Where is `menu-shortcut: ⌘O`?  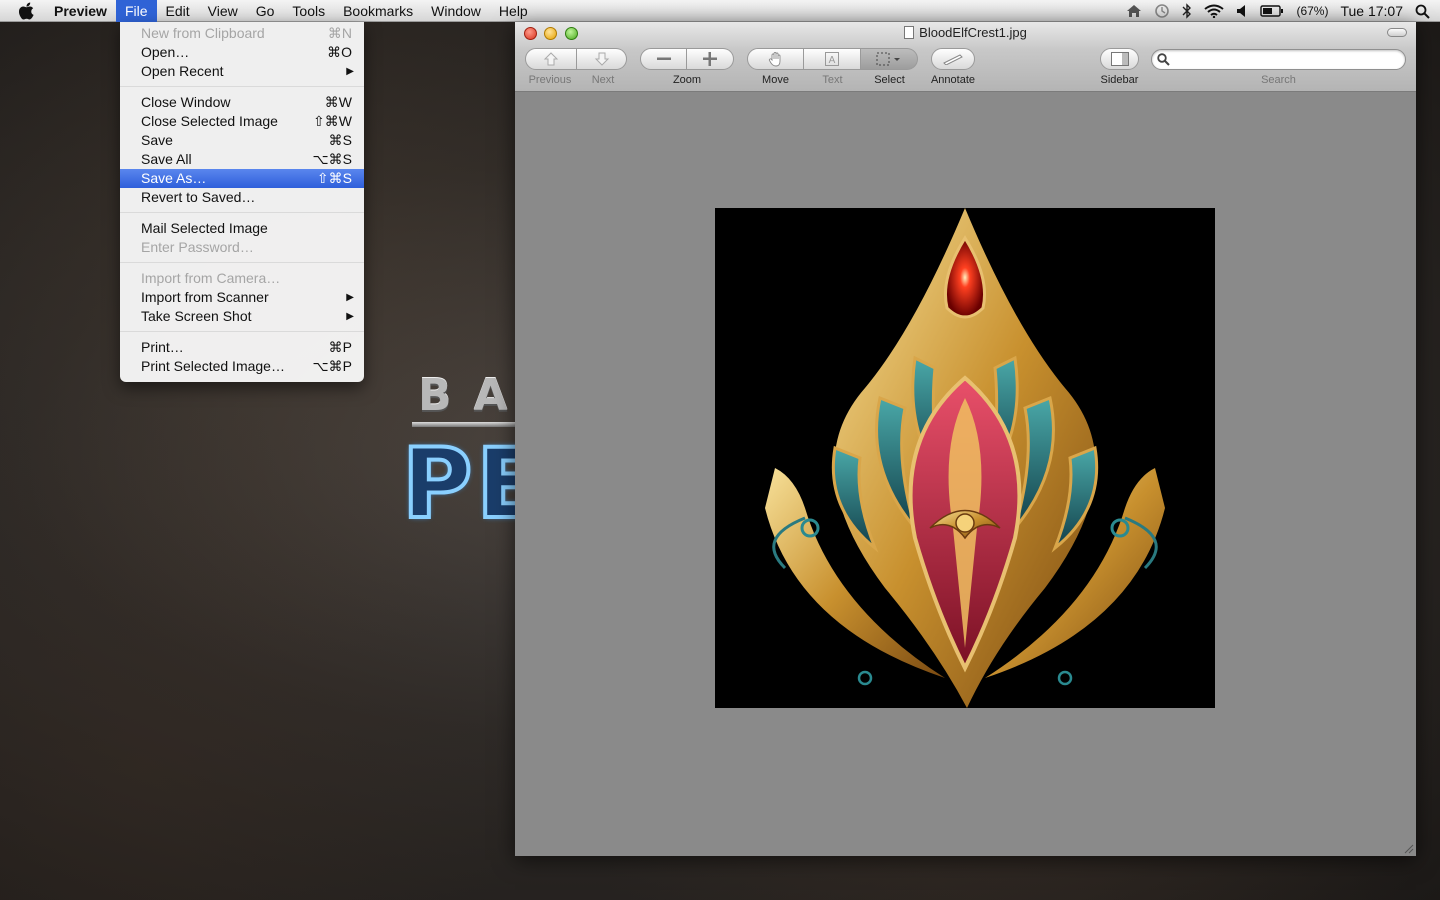
menu-shortcut: ⌘O is located at coordinates (339, 52).